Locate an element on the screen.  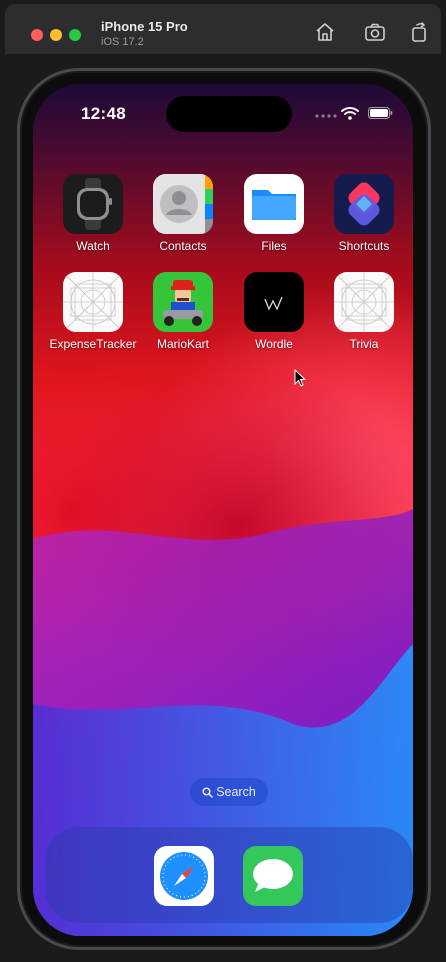
app-label: Wordle is located at coordinates (274, 344).